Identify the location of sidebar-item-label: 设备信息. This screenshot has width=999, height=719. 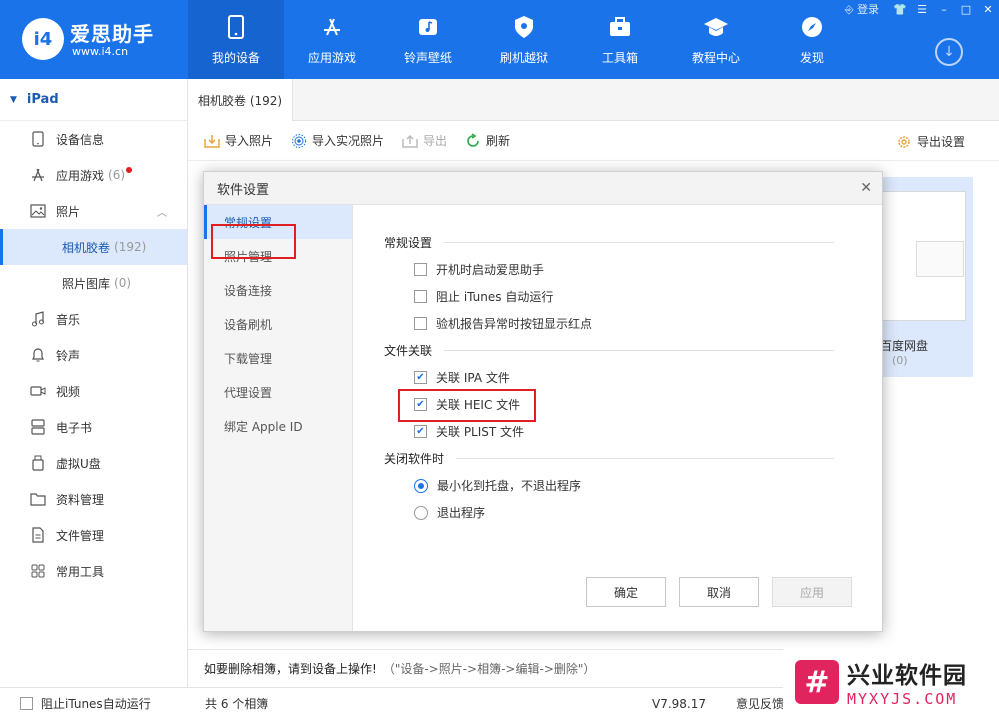
(80, 139).